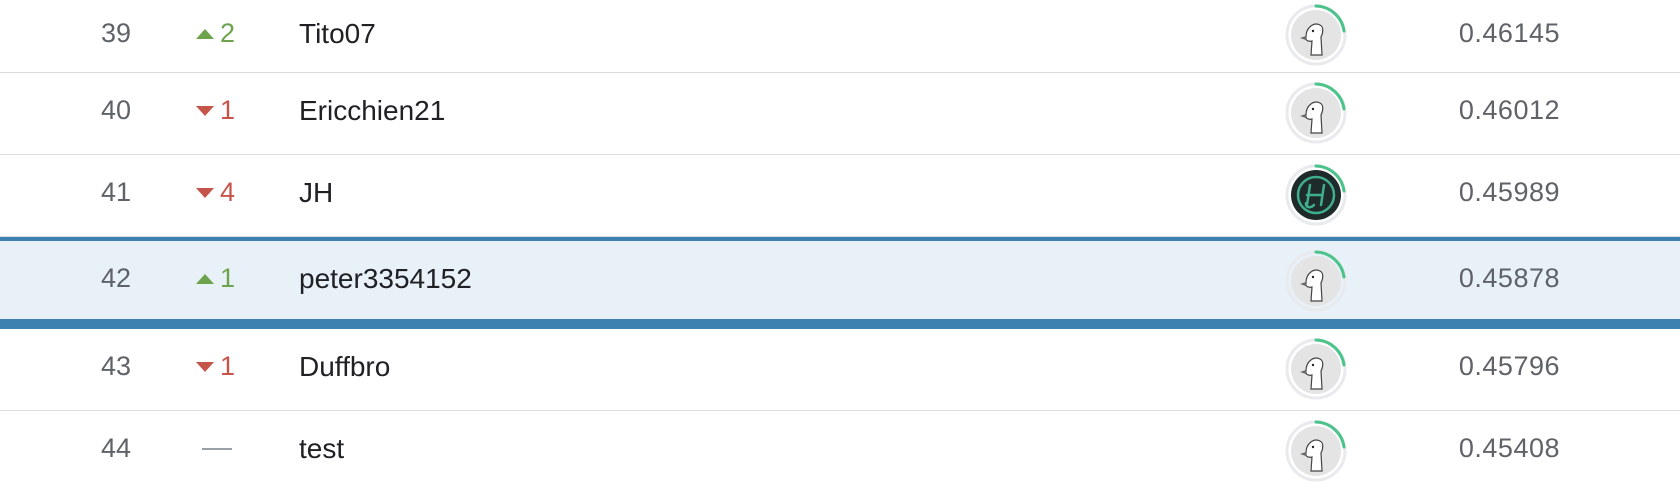 The height and width of the screenshot is (490, 1680). I want to click on team-name: Duffbro, so click(344, 367).